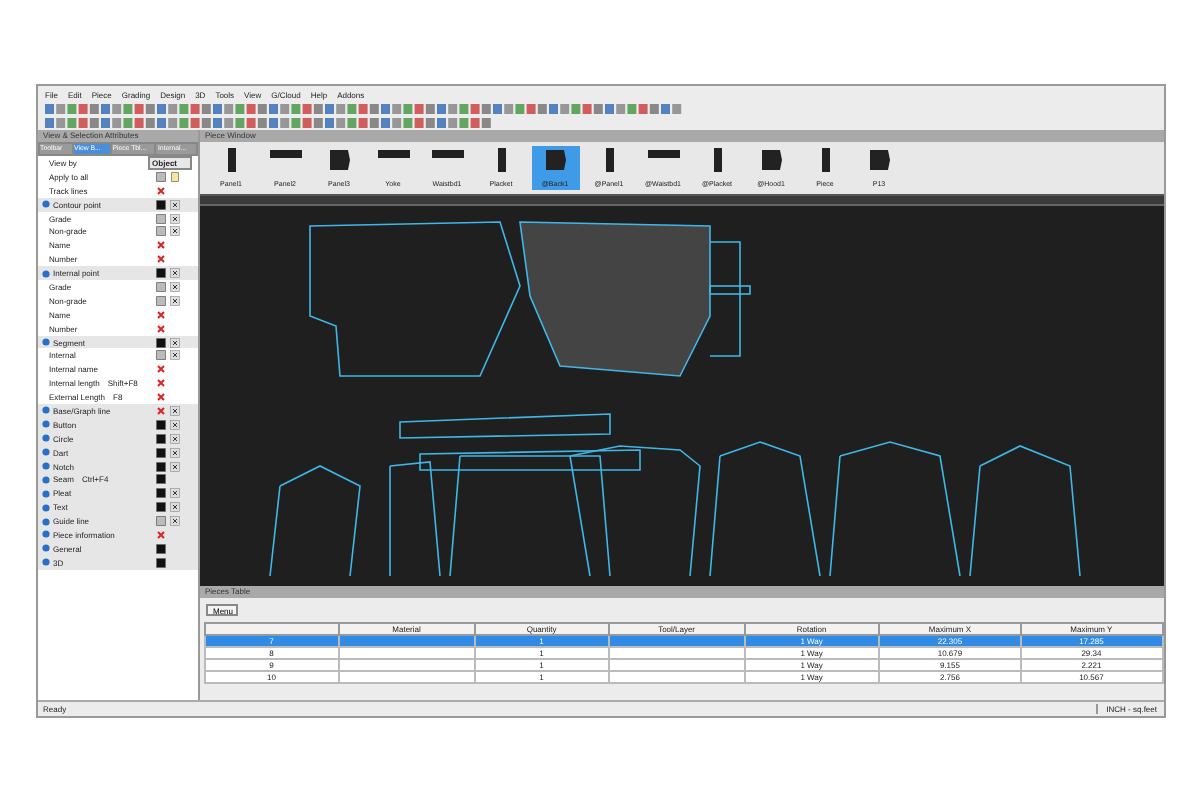  Describe the element at coordinates (272, 629) in the screenshot. I see `column-header` at that location.